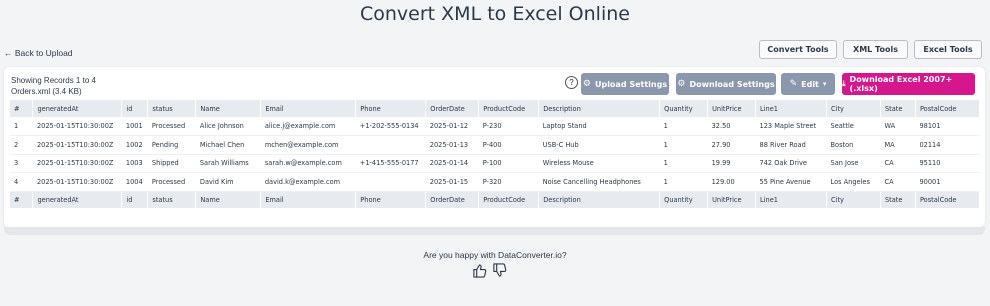 Image resolution: width=990 pixels, height=306 pixels. What do you see at coordinates (308, 182) in the screenshot?
I see `table-cell: david.k@example.com` at bounding box center [308, 182].